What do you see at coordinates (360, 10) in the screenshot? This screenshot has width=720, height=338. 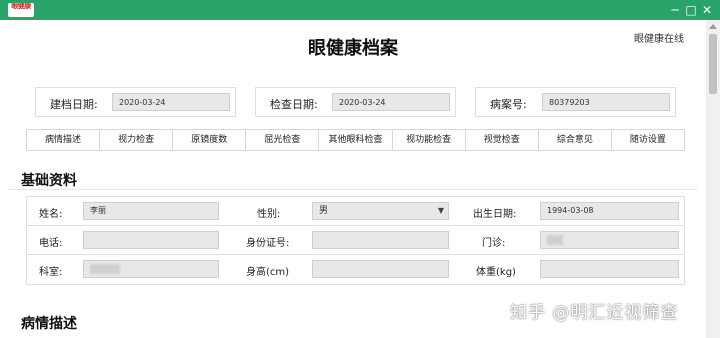 I see `window-title-bar: 眼健康 ─ □ ✕` at bounding box center [360, 10].